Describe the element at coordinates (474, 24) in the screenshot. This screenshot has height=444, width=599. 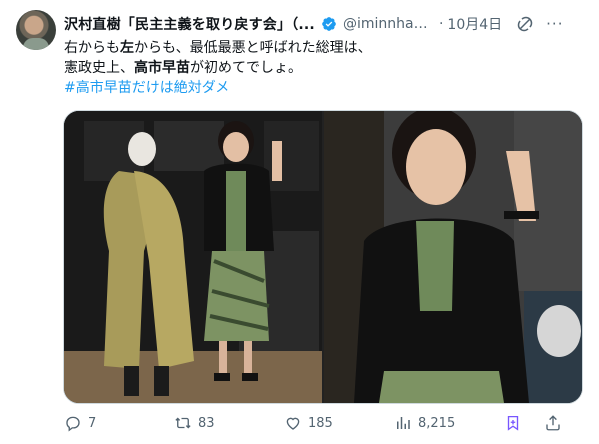
I see `tweet-date: 10月4日` at that location.